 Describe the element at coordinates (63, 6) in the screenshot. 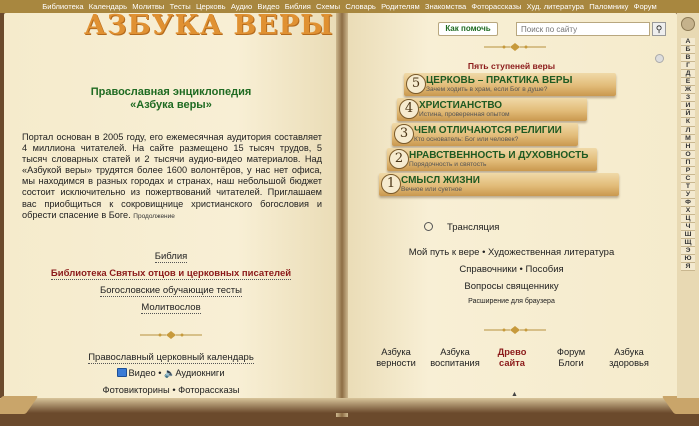

I see `nav-library: Библиотека` at that location.